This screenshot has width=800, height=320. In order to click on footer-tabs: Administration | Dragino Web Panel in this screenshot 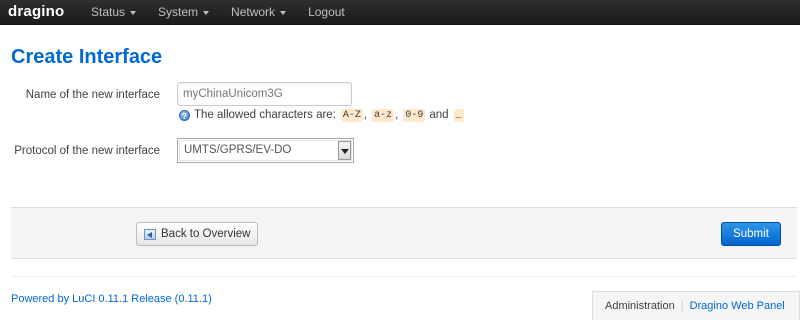, I will do `click(696, 305)`.